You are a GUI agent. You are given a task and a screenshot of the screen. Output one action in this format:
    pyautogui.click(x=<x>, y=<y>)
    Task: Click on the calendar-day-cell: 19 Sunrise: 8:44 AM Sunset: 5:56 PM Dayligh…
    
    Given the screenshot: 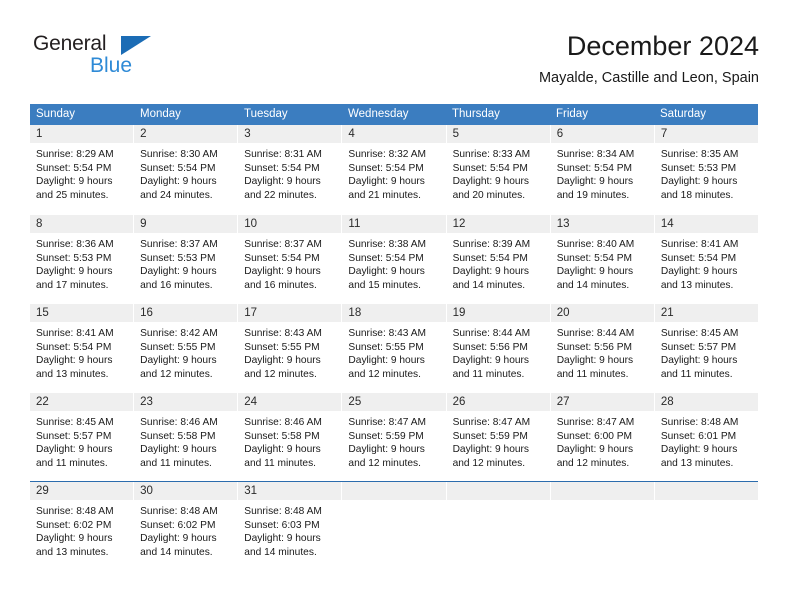 What is the action you would take?
    pyautogui.click(x=498, y=348)
    